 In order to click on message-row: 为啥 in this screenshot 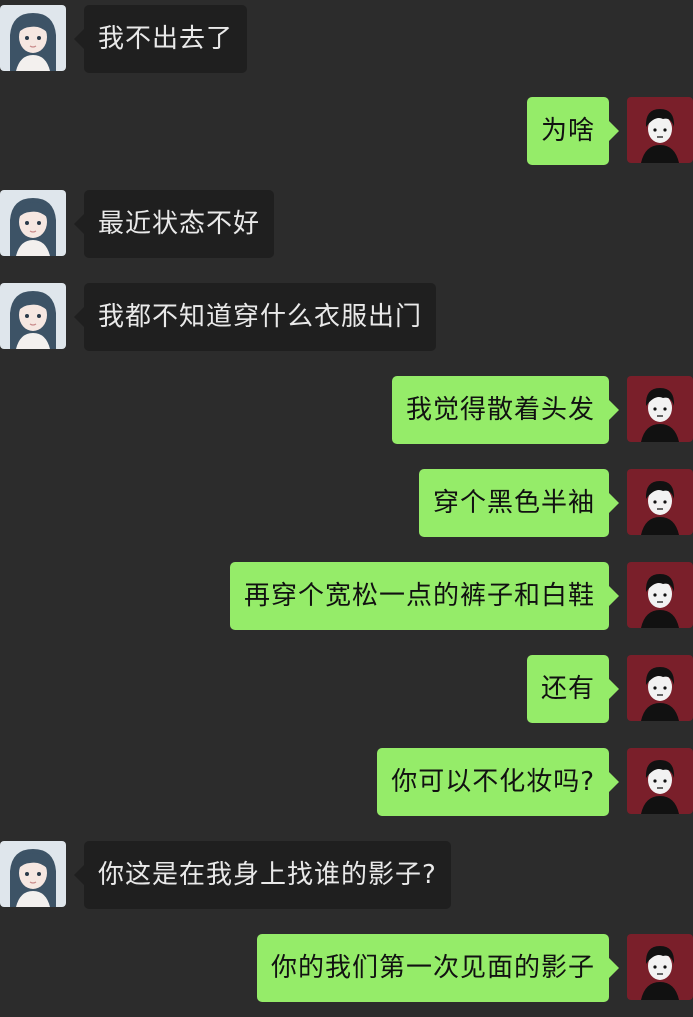, I will do `click(346, 131)`.